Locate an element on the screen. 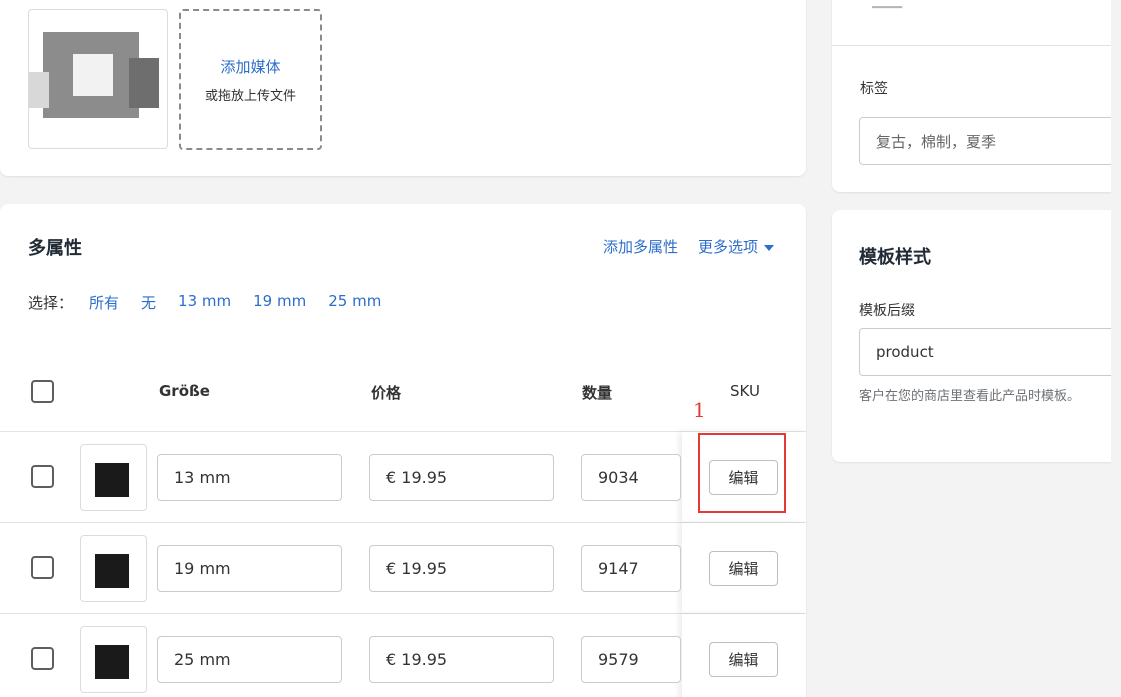  tags-input: 复古，棉制，夏季 is located at coordinates (990, 141).